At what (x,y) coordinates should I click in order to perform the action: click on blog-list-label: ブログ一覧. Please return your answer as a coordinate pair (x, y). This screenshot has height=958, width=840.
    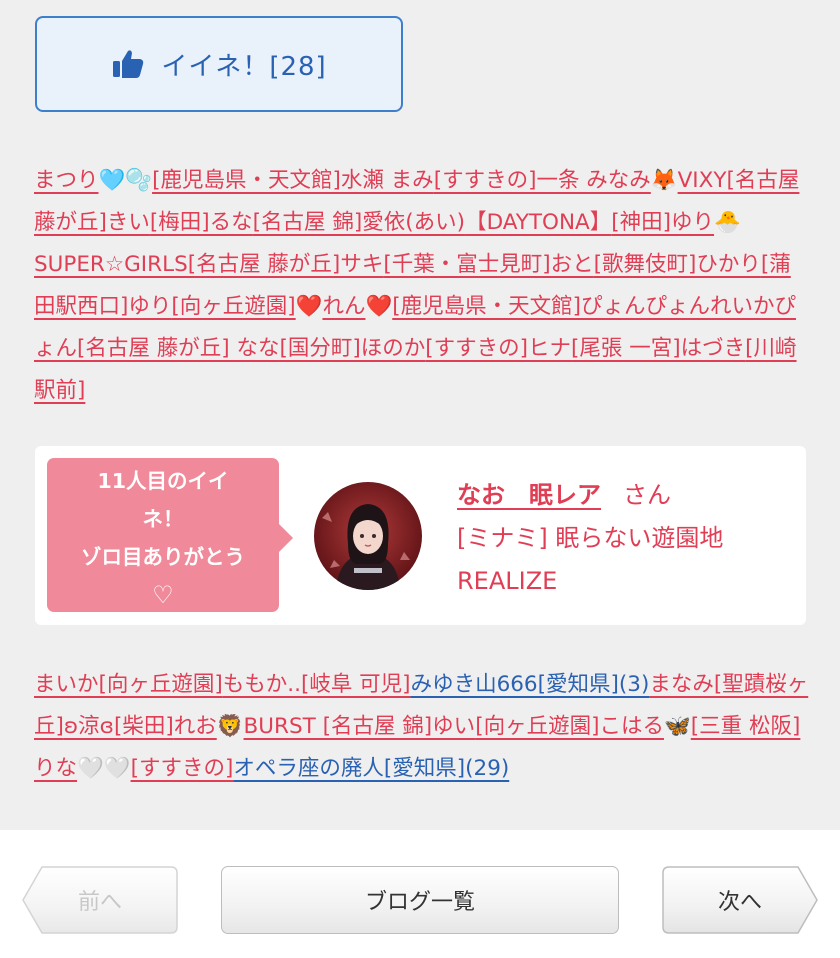
    Looking at the image, I should click on (419, 902).